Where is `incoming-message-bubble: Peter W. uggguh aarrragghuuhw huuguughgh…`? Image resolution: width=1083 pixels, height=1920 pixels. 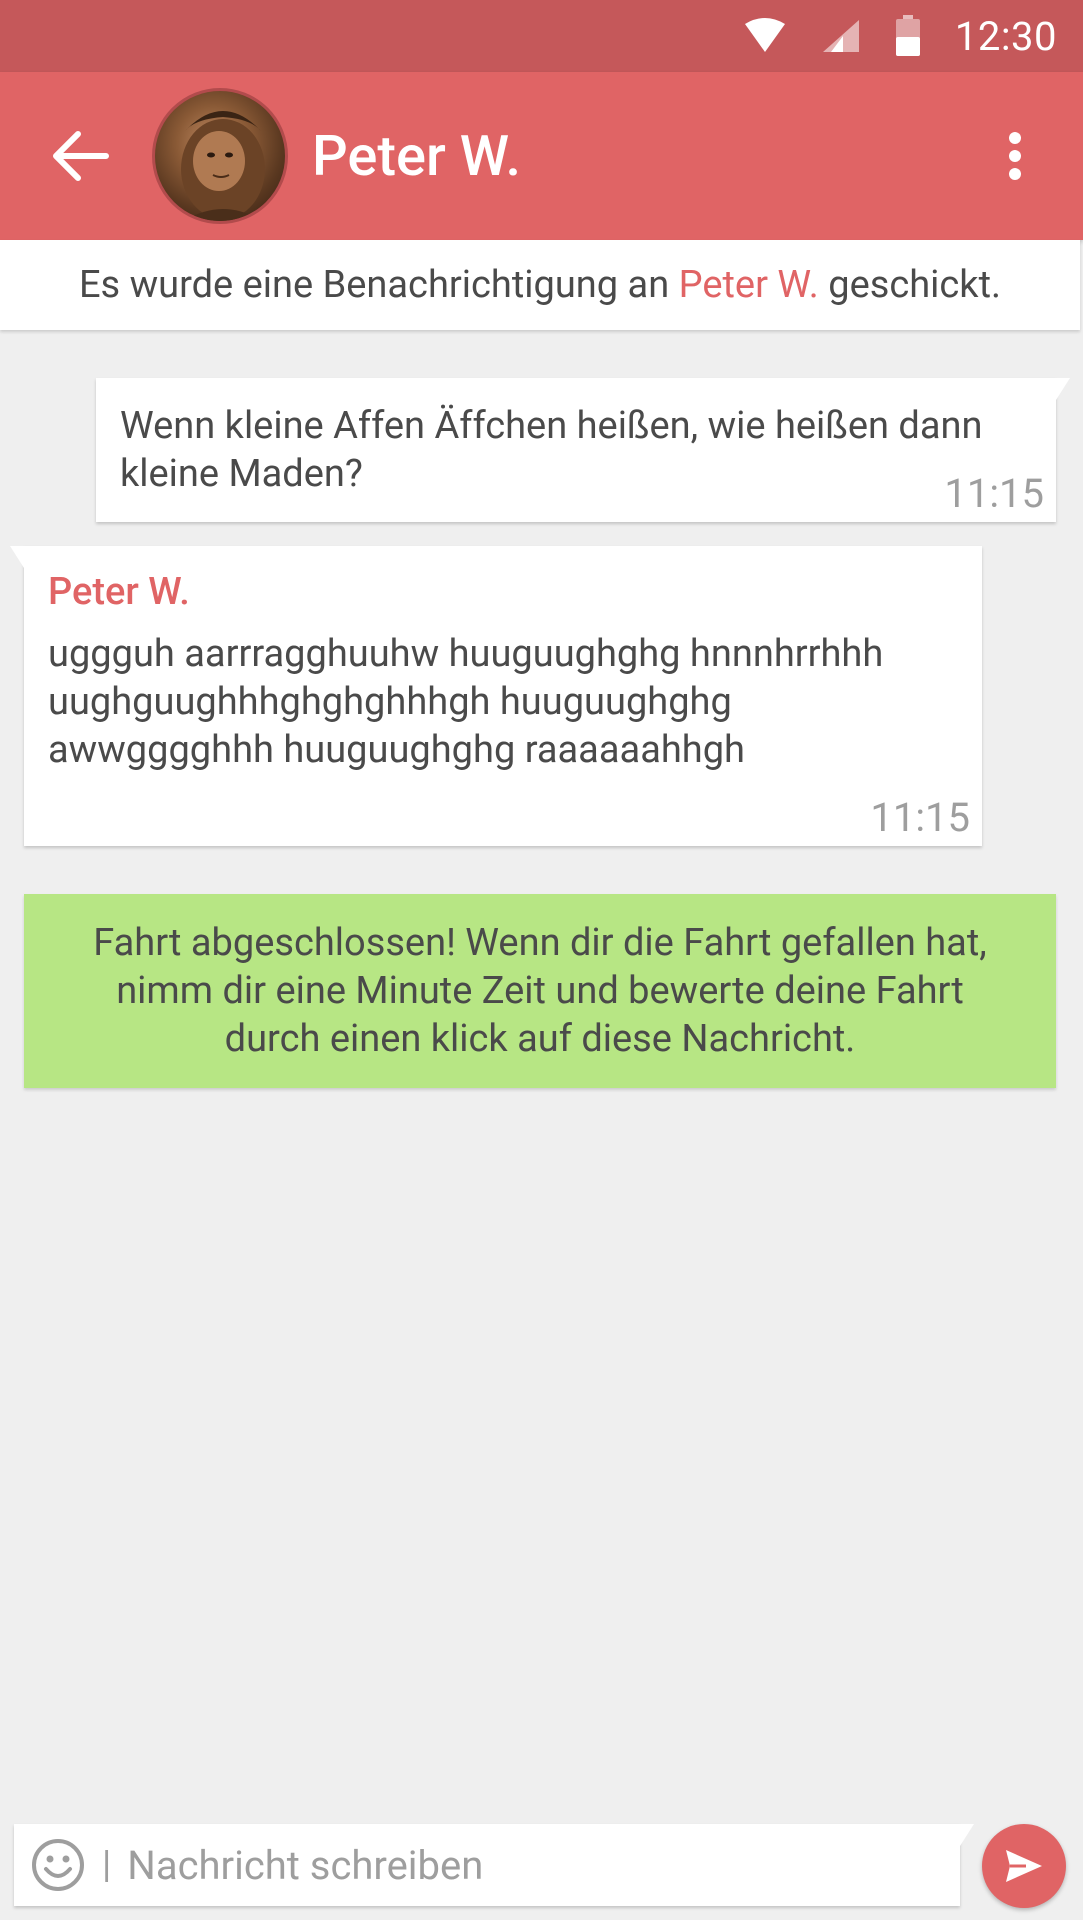
incoming-message-bubble: Peter W. uggguh aarrragghuuhw huuguughgh… is located at coordinates (496, 696).